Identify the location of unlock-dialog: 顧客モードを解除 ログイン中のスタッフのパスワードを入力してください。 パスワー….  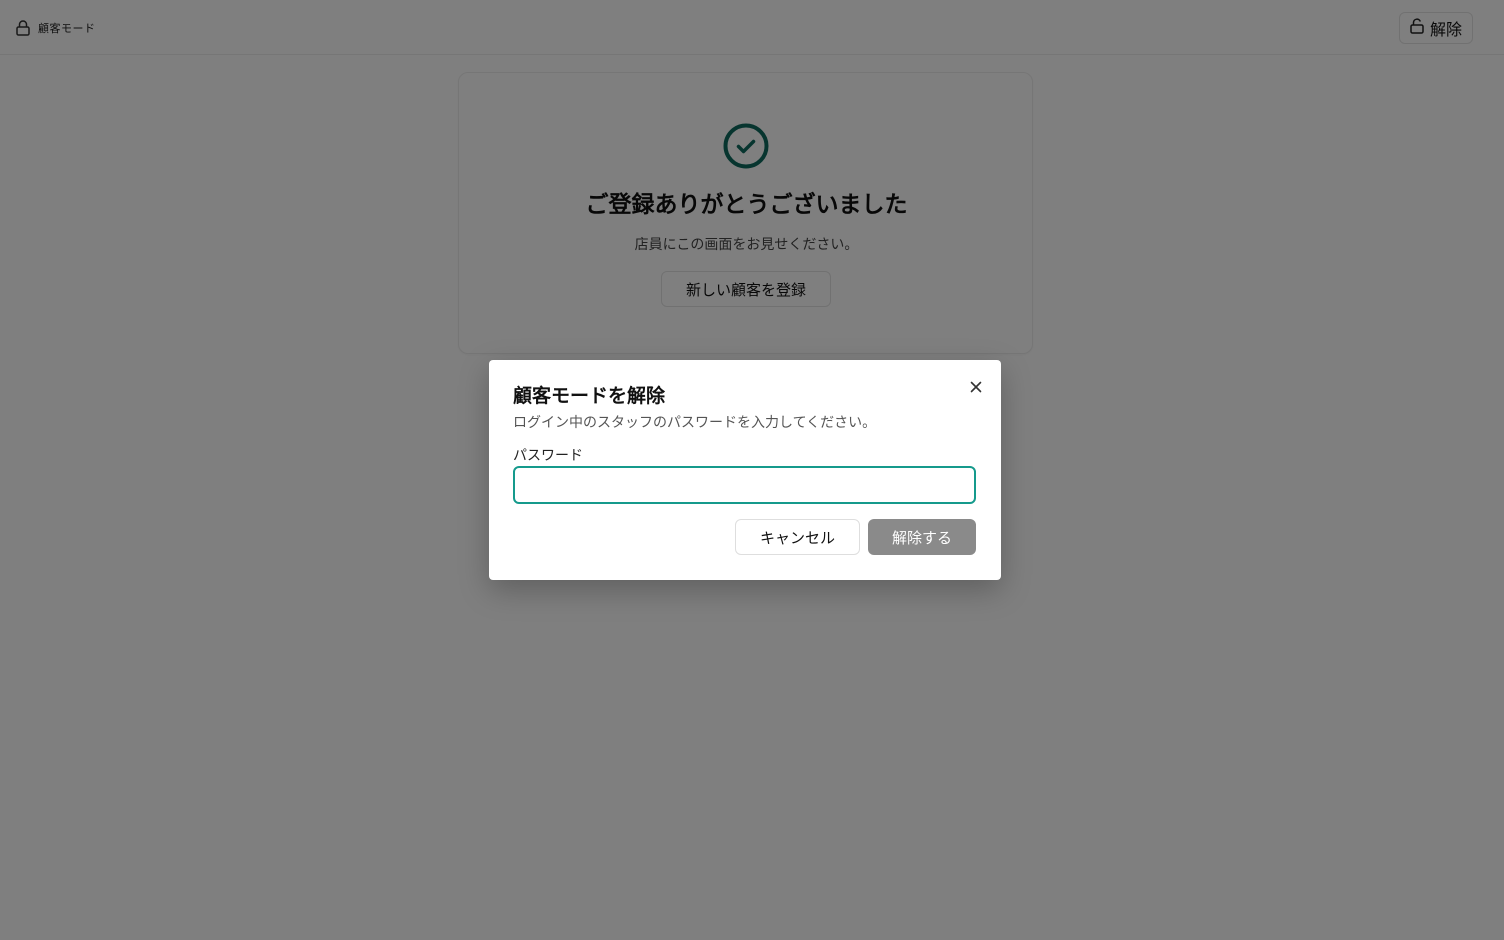
(745, 470).